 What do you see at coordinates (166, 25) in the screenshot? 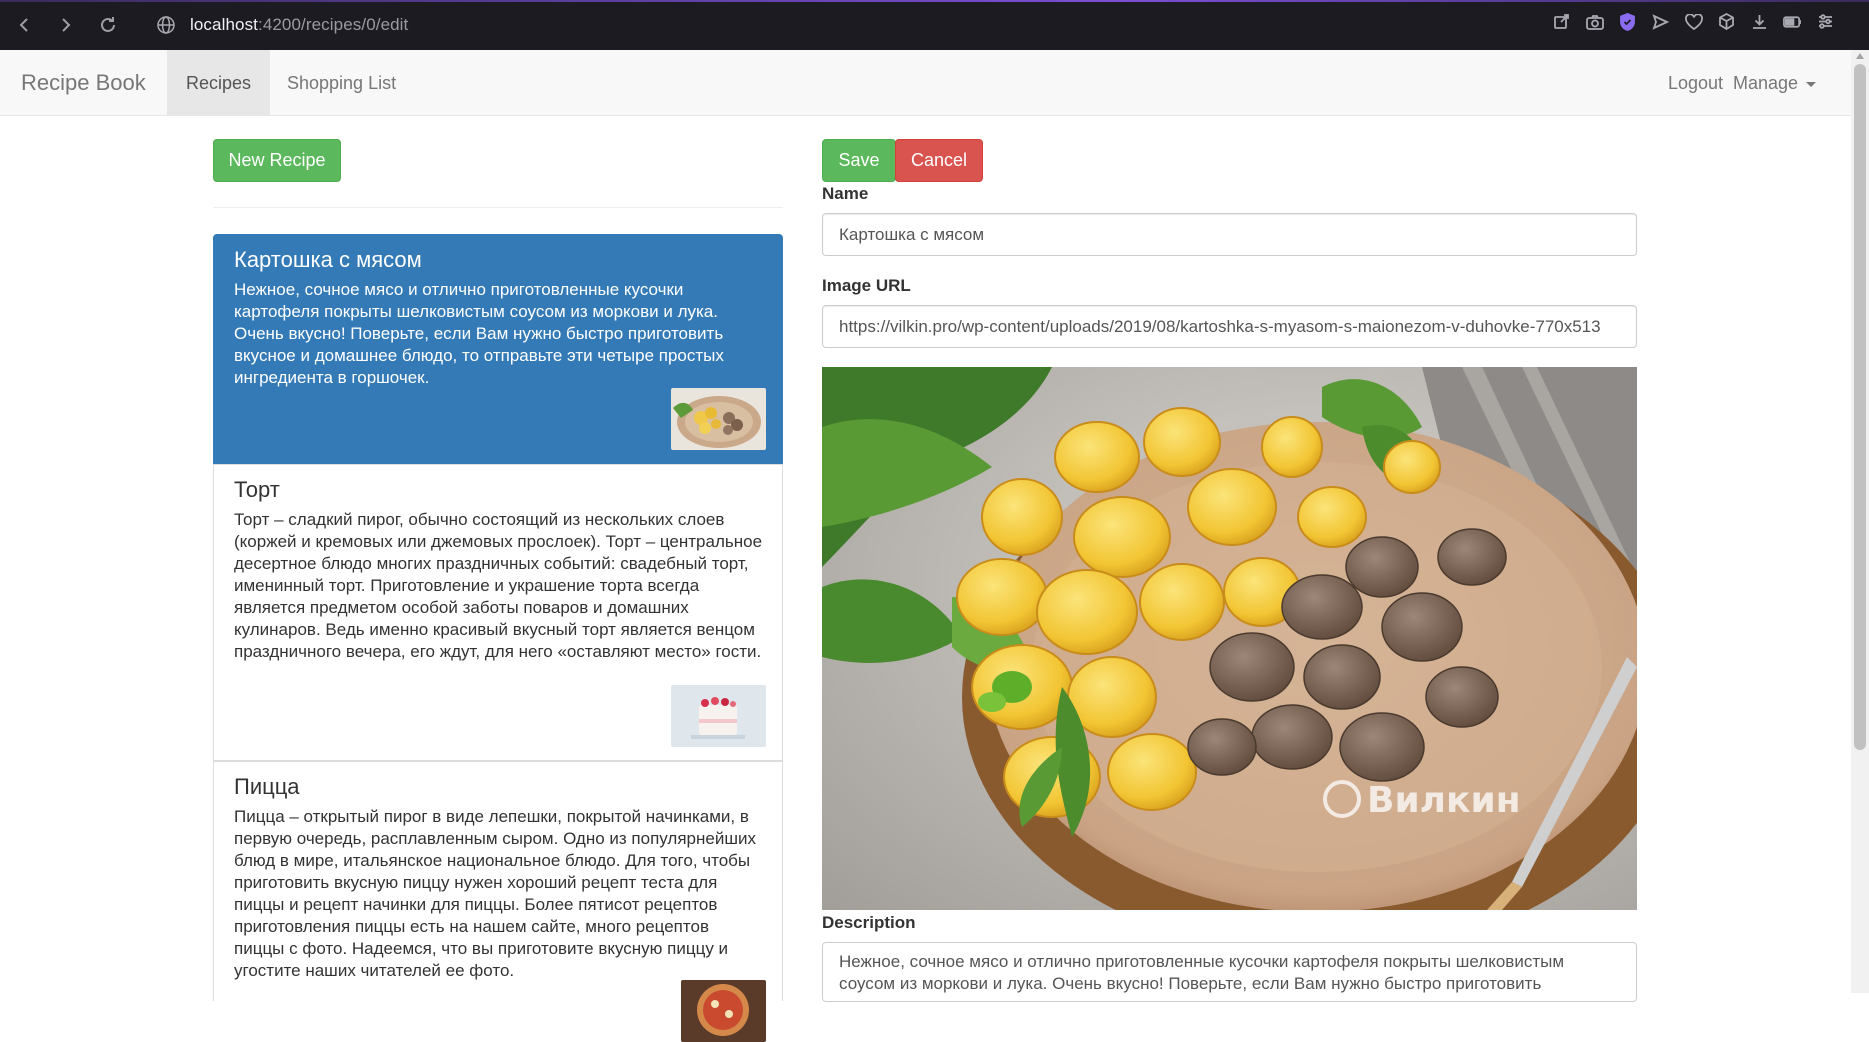
I see `globe-icon` at bounding box center [166, 25].